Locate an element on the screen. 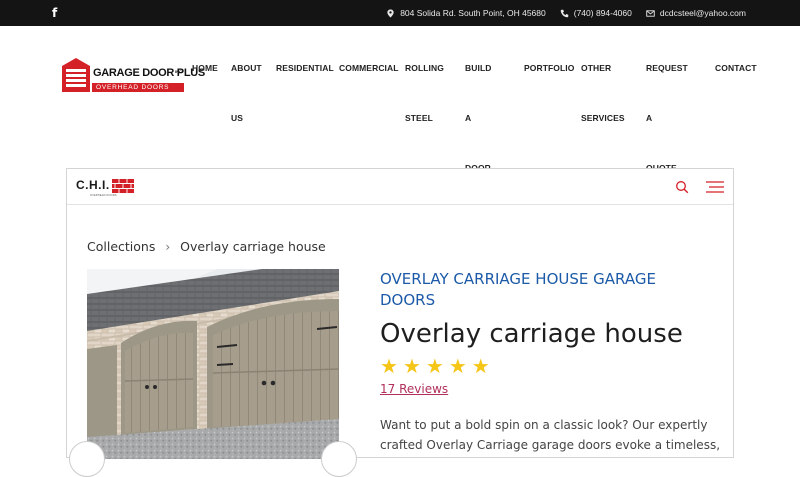  category-title: OVERLAY CARRIAGE HOUSE GARAGE DOORS is located at coordinates (518, 289).